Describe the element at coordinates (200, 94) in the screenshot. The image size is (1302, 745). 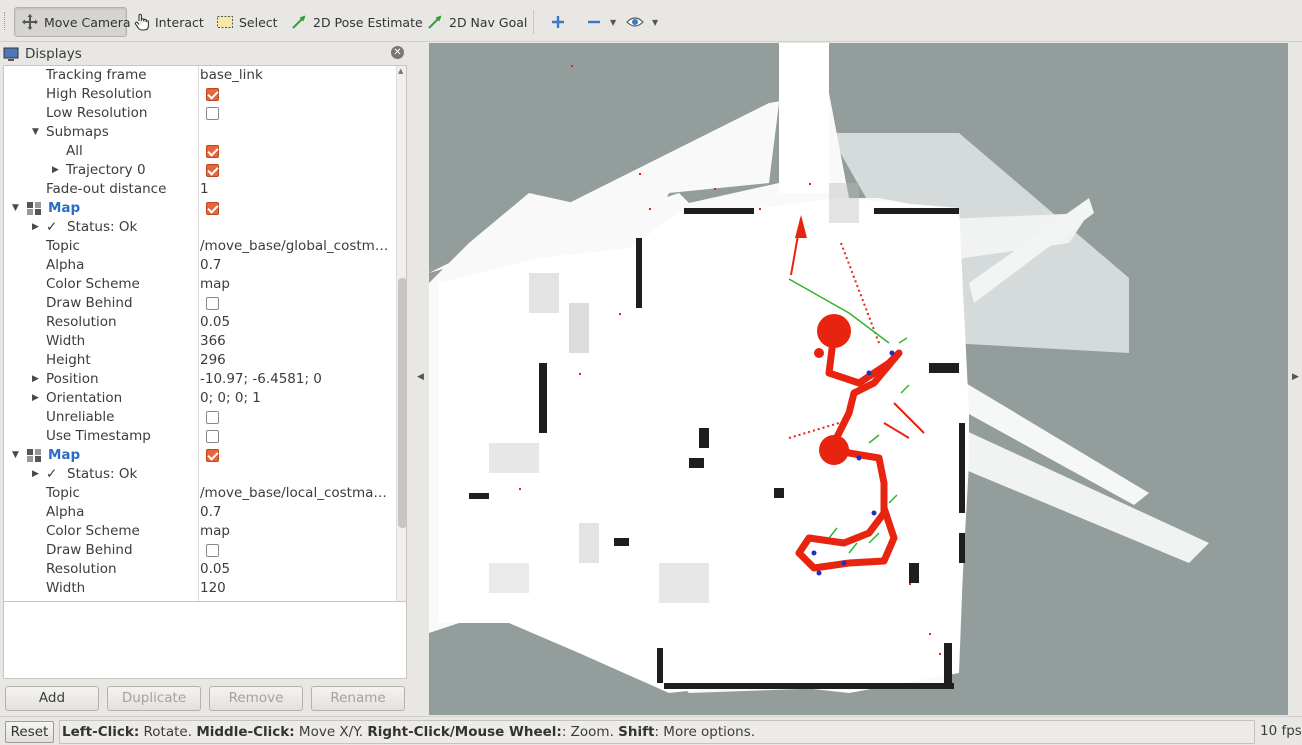
I see `tree-row: High Resolution` at that location.